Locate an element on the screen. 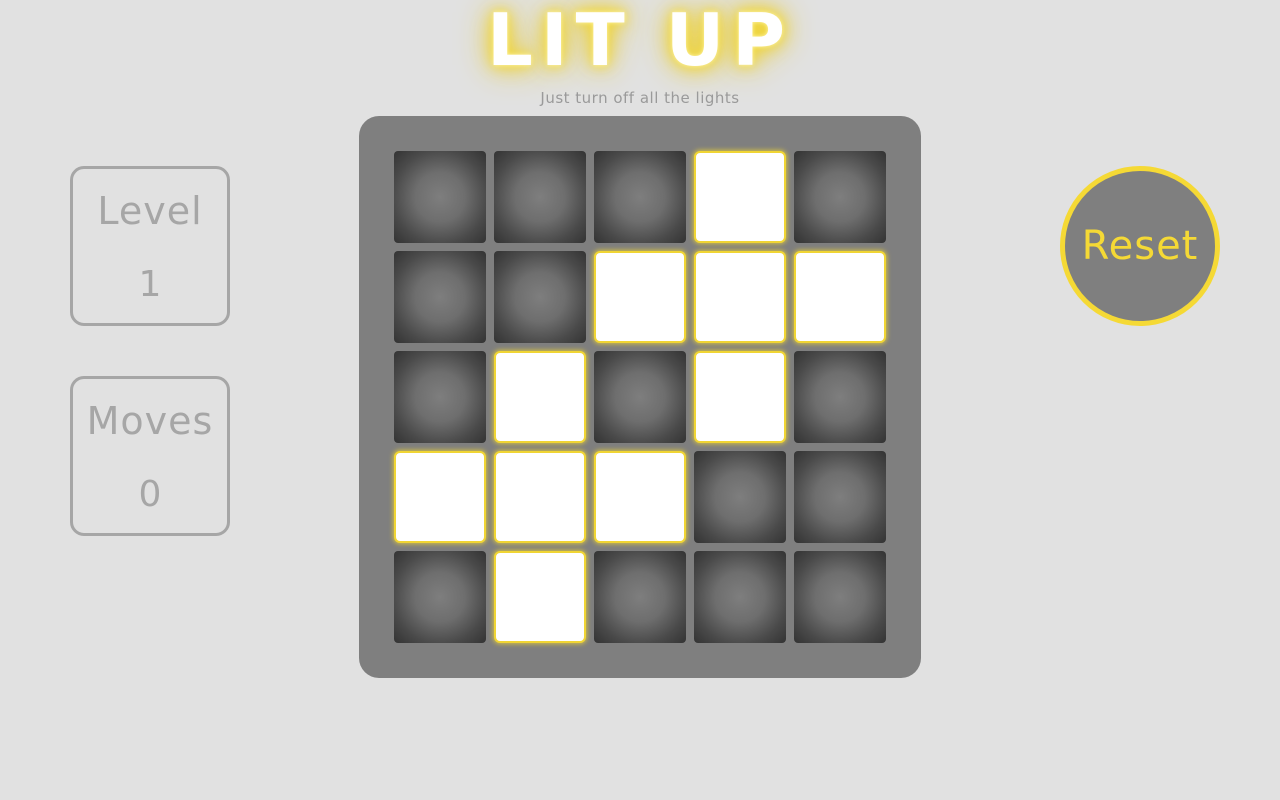 The image size is (1280, 800). light-cell-r3-c2 is located at coordinates (540, 397).